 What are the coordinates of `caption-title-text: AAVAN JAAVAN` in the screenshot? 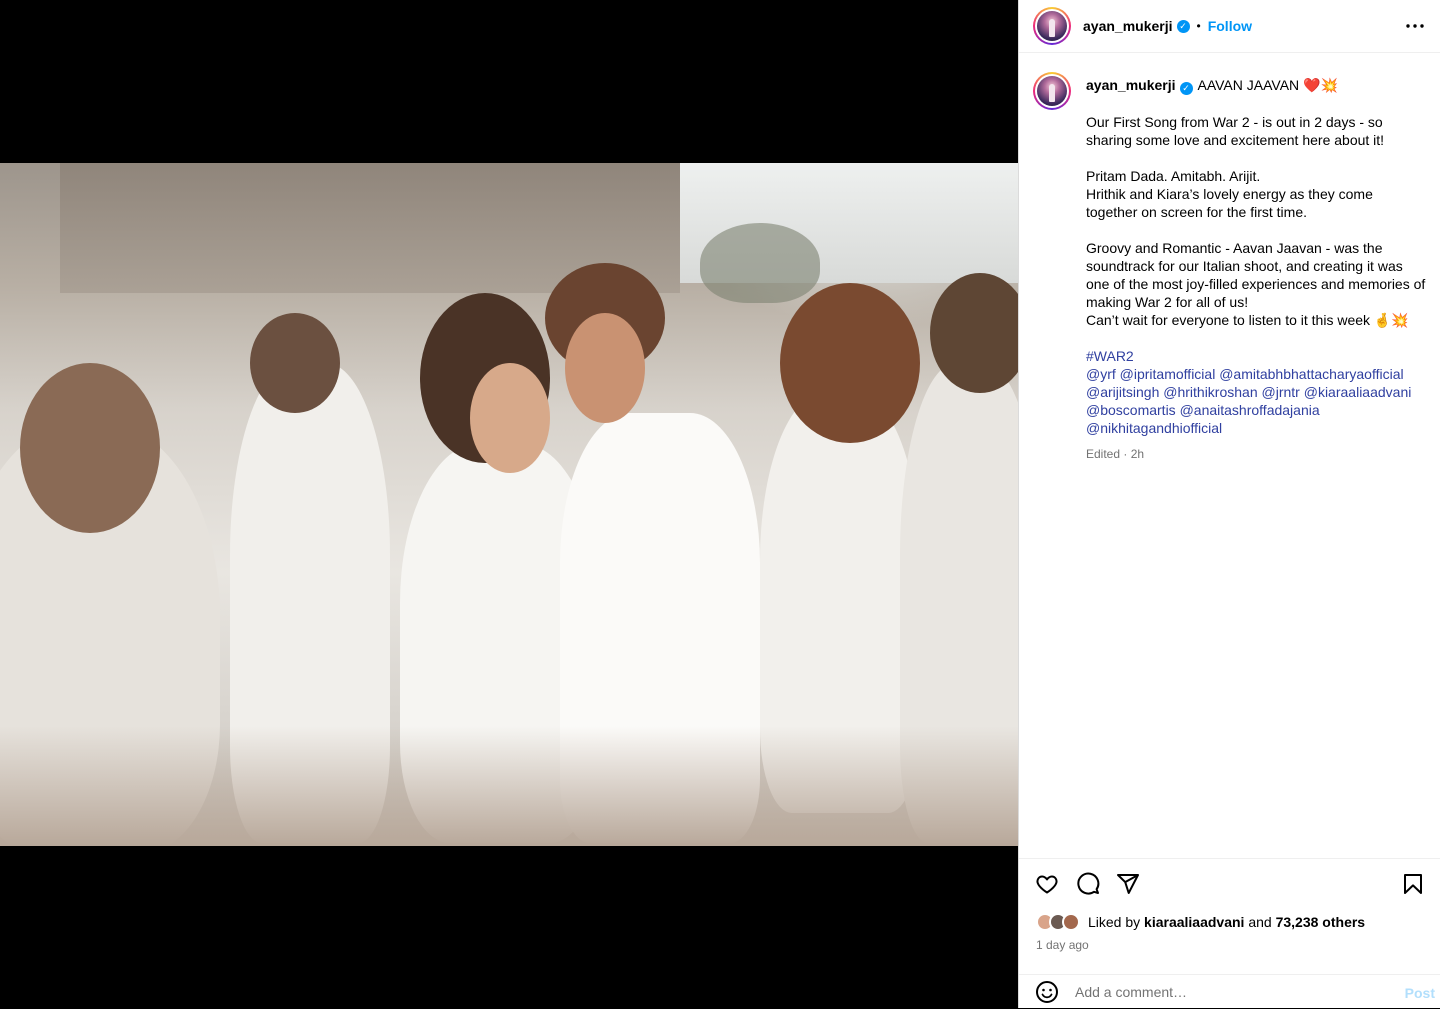 It's located at (1248, 85).